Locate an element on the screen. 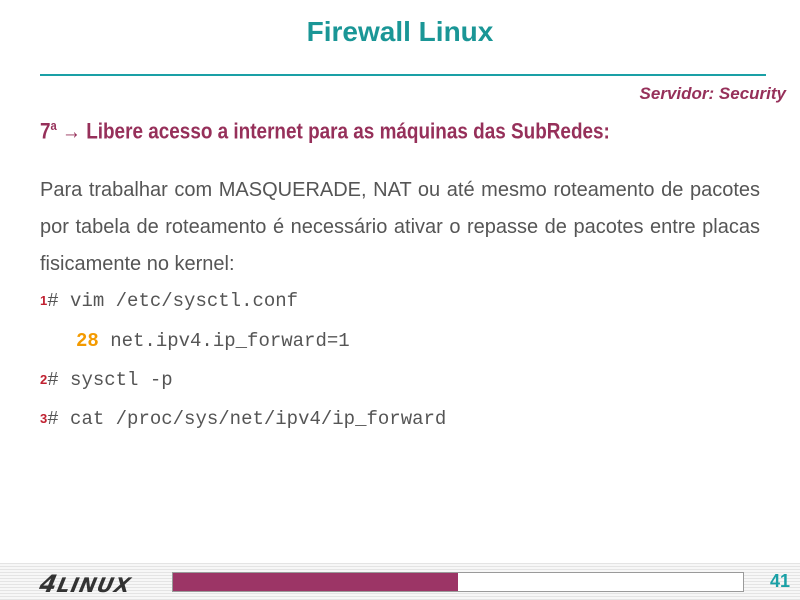 This screenshot has width=800, height=600. command-line-3: 3# cat /proc/sys/net/ipv4/ip_forward is located at coordinates (243, 419).